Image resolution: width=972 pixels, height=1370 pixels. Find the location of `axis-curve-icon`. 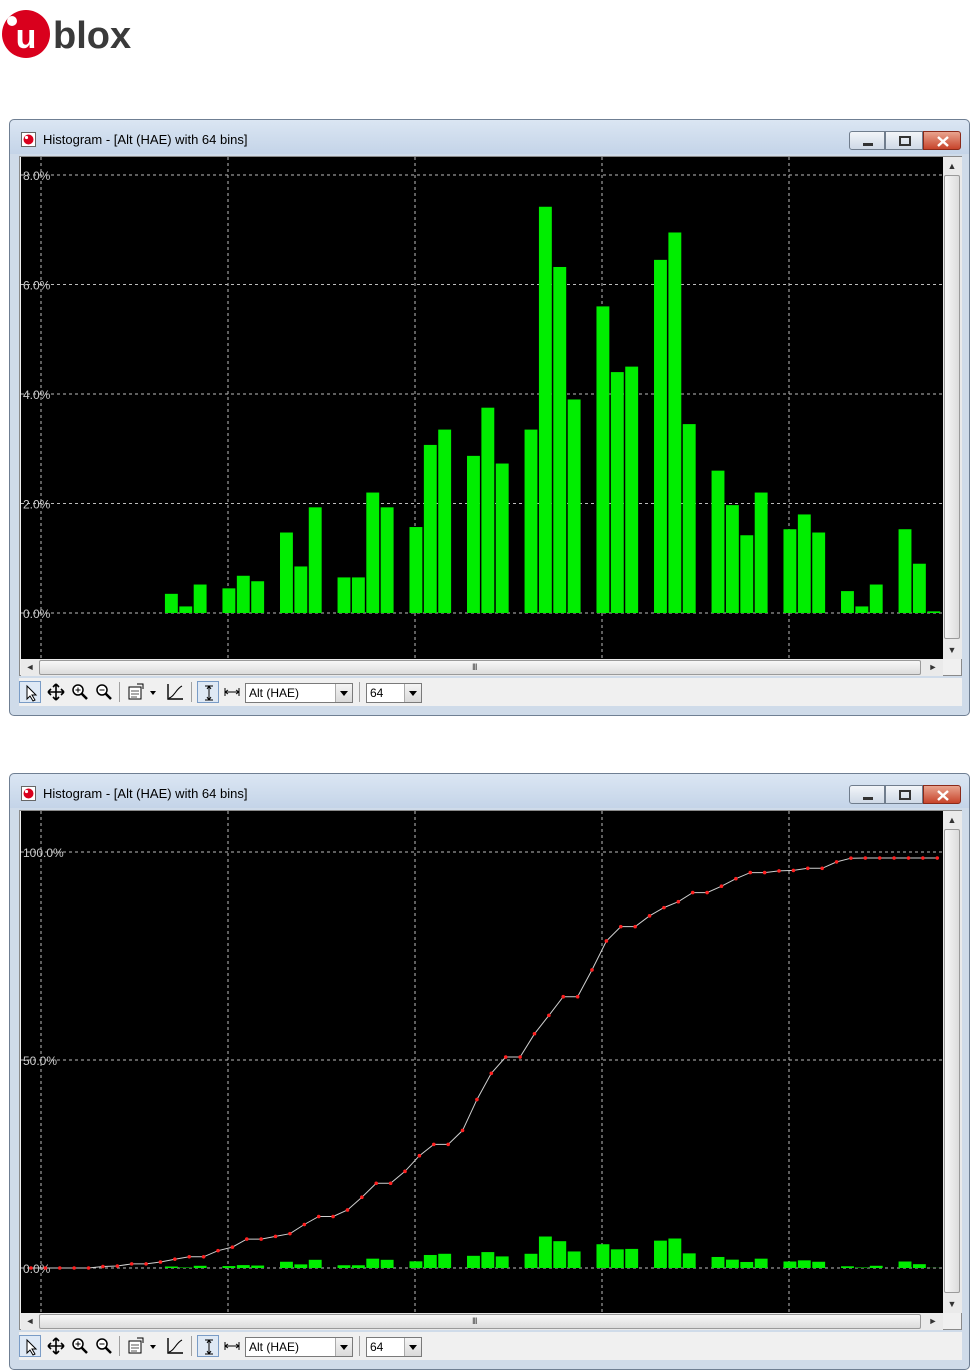

axis-curve-icon is located at coordinates (175, 692).